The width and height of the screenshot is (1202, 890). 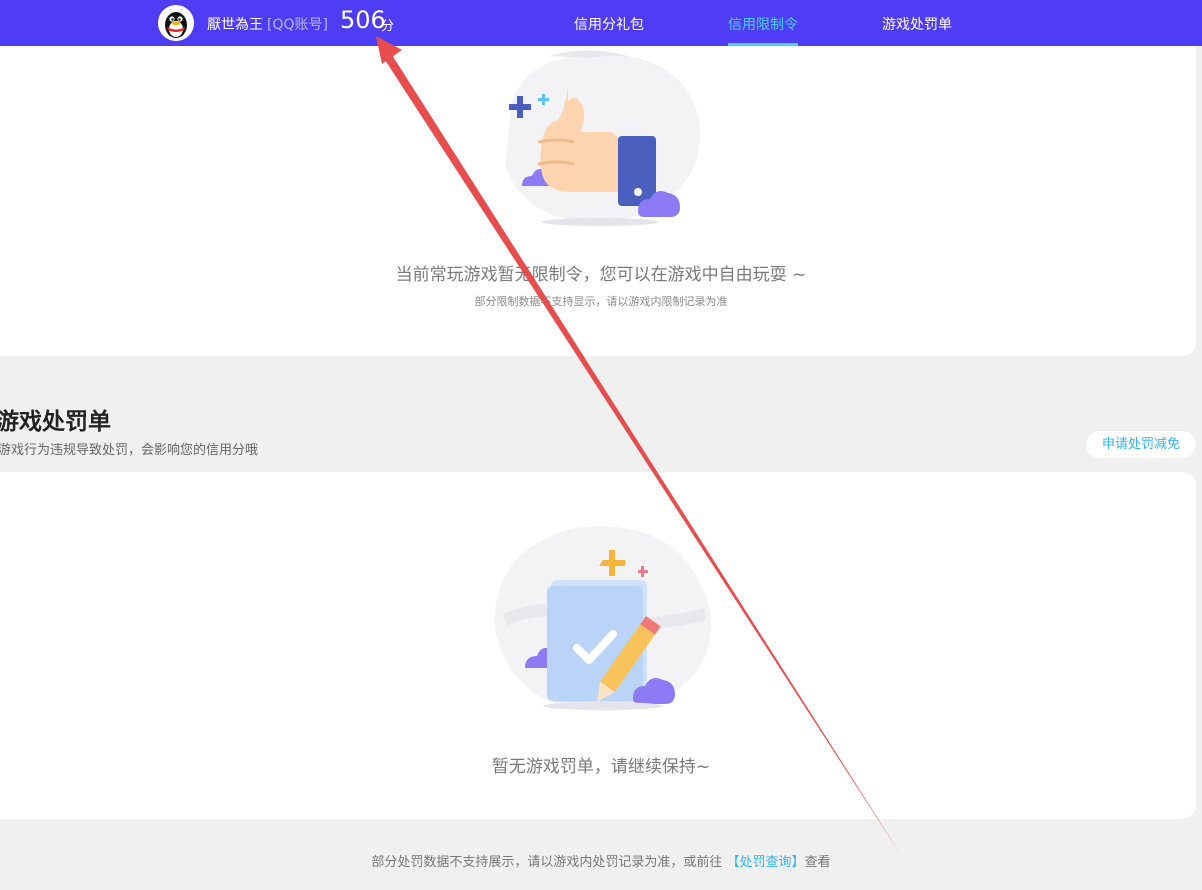 What do you see at coordinates (766, 862) in the screenshot?
I see `penalty-query-link: 【处罚查询】` at bounding box center [766, 862].